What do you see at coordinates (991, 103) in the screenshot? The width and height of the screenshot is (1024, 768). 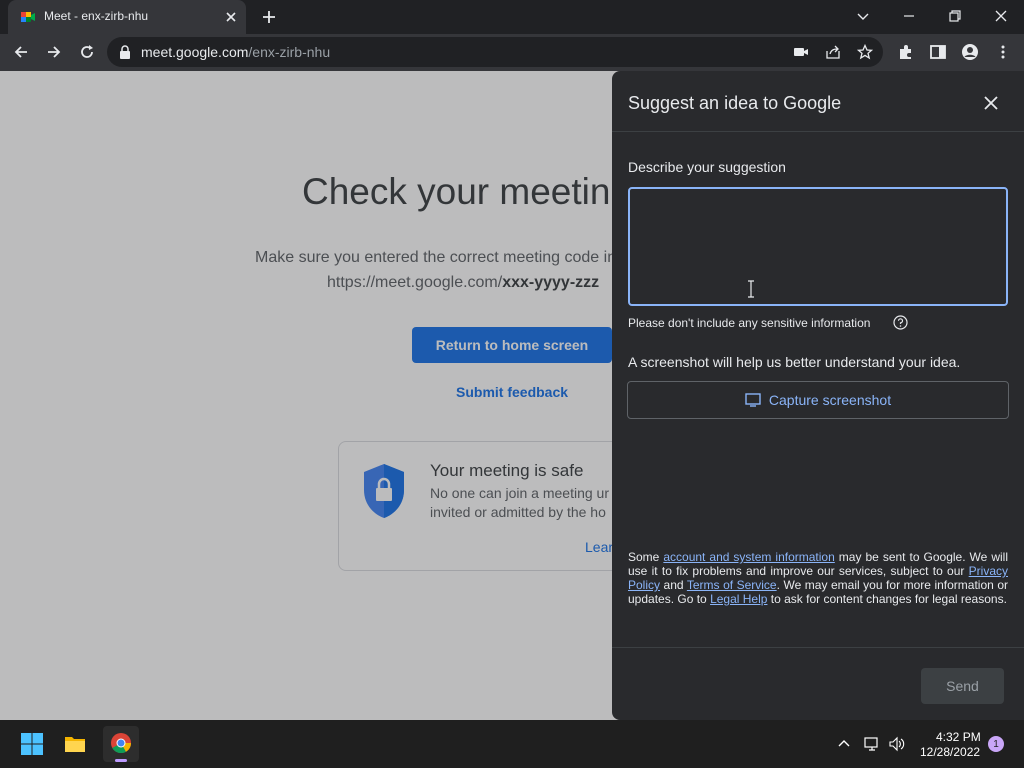 I see `close-panel-icon` at bounding box center [991, 103].